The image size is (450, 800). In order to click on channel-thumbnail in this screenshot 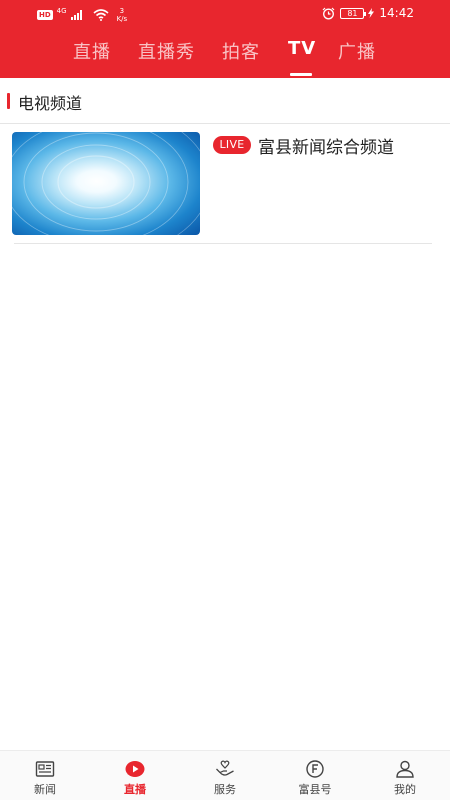, I will do `click(106, 183)`.